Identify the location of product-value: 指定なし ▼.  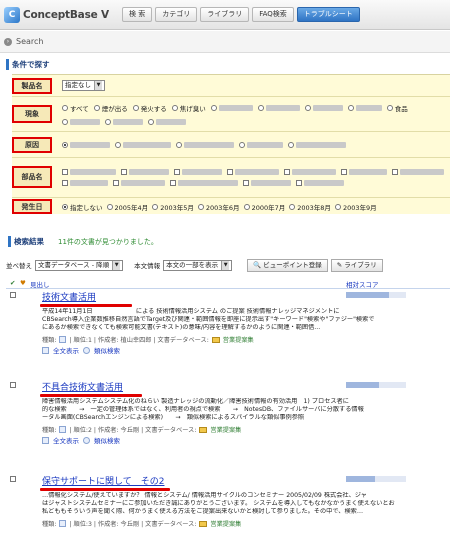
(256, 85).